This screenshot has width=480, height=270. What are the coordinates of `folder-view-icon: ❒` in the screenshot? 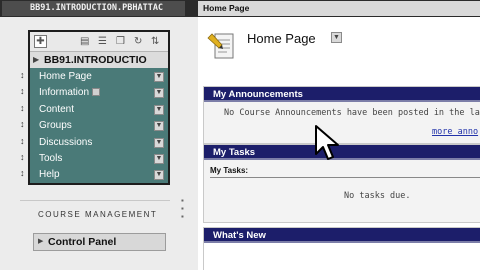 It's located at (120, 42).